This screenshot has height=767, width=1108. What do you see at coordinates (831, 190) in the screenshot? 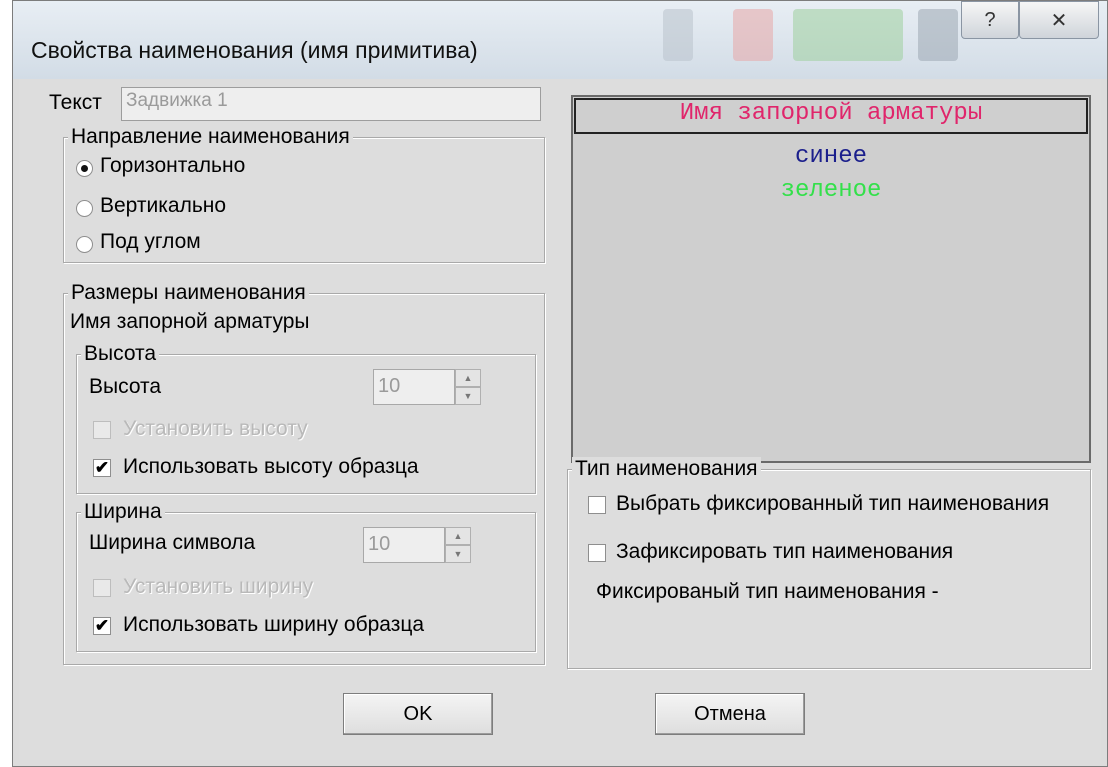
I see `preview-line-3: зеленое` at bounding box center [831, 190].